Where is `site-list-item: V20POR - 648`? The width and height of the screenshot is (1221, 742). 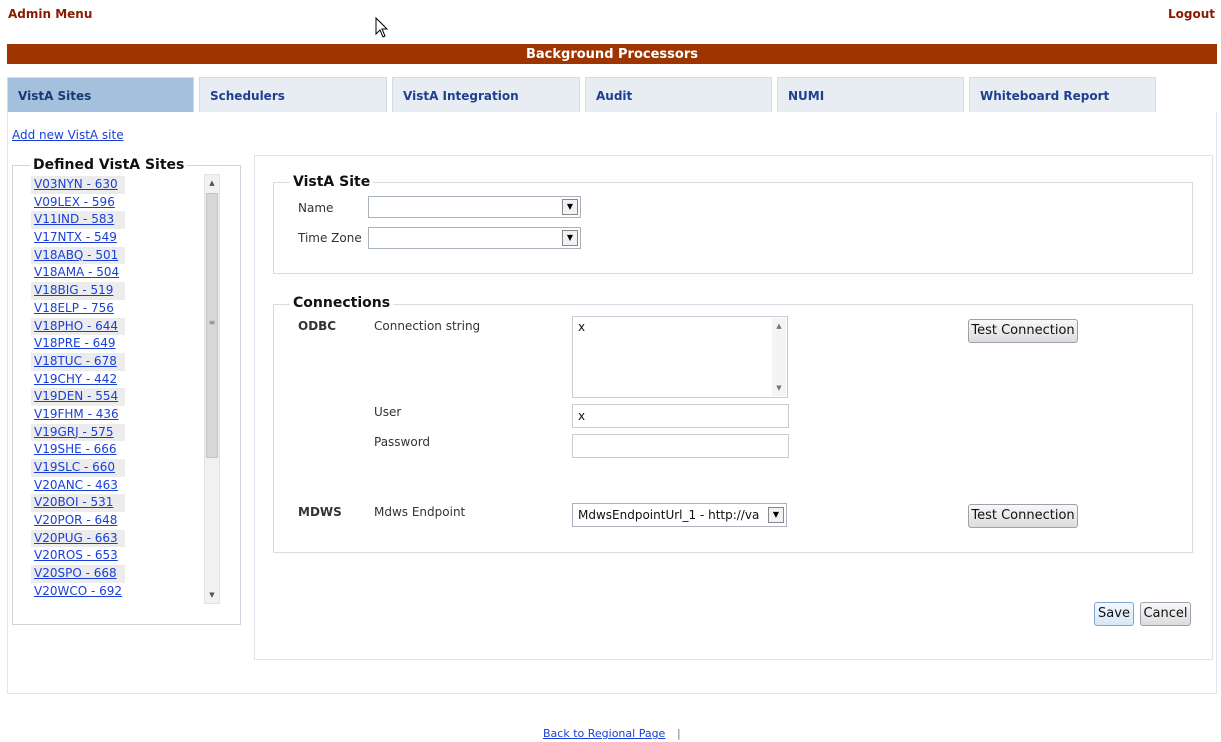
site-list-item: V20POR - 648 is located at coordinates (116, 521).